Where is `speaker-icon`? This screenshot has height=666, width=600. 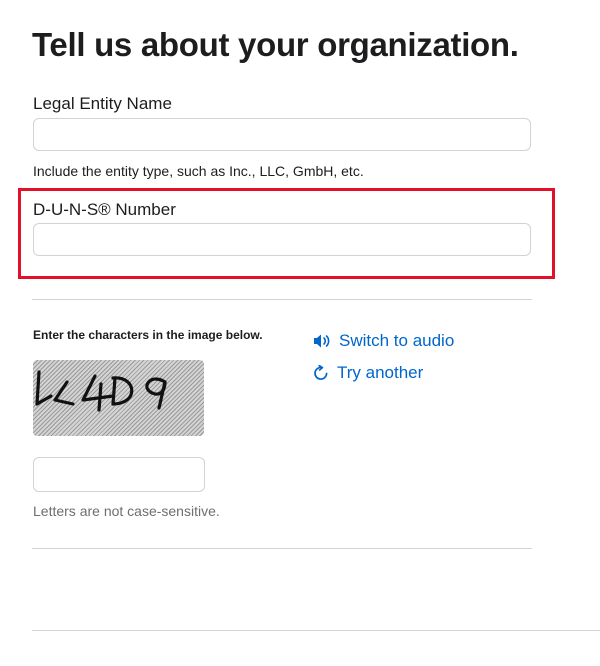
speaker-icon is located at coordinates (322, 341).